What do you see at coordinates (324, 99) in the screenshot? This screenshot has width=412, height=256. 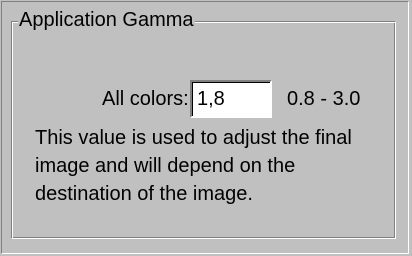 I see `gamma-range-text: 0.8 - 3.0` at bounding box center [324, 99].